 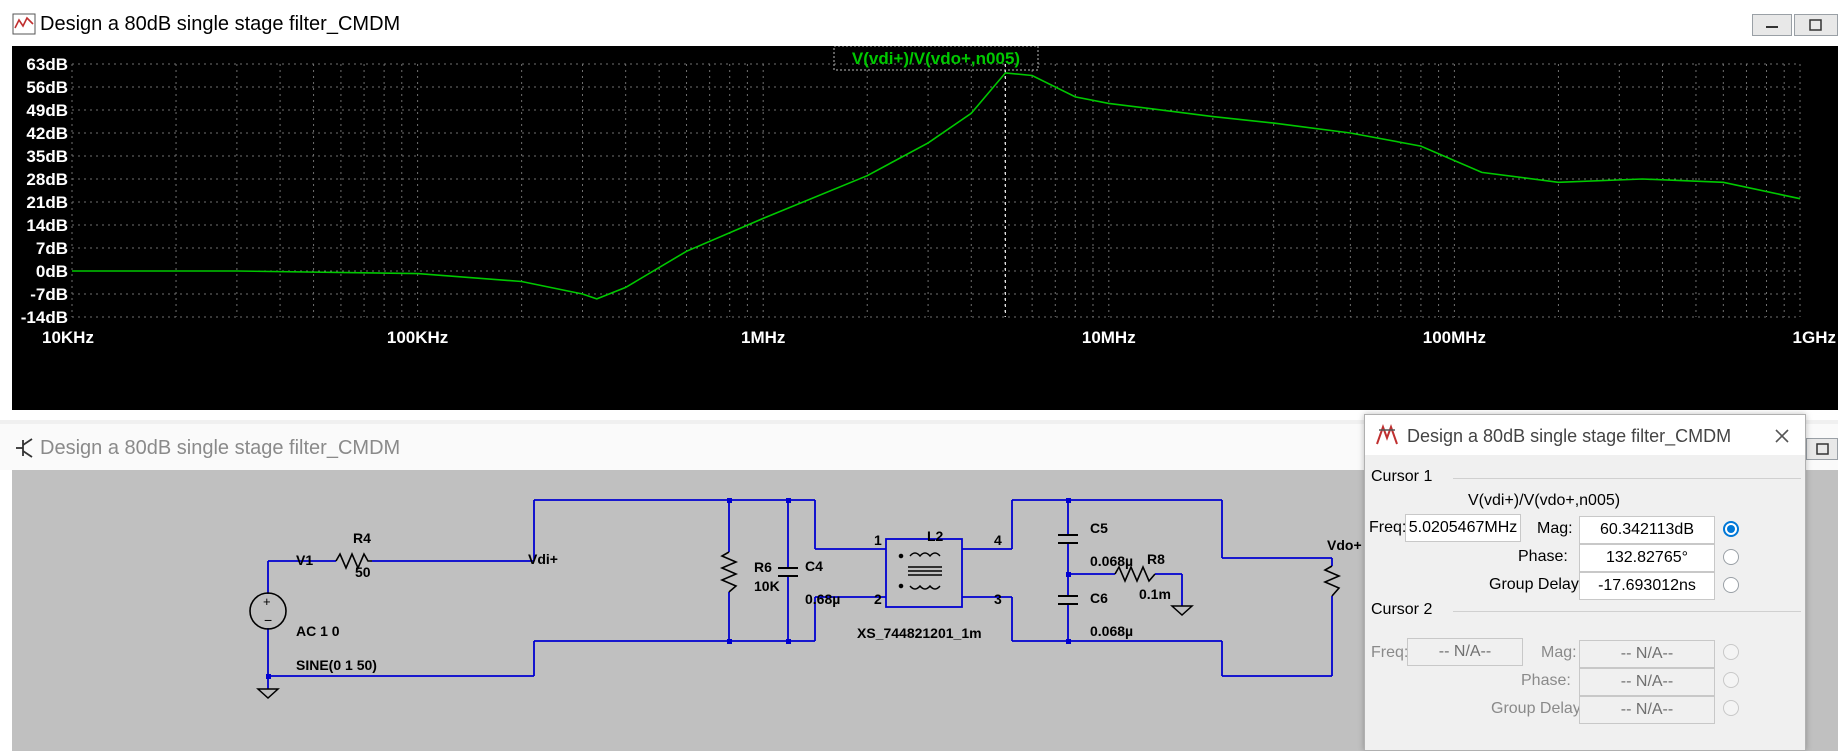 I want to click on cursor2-freq-label: Freq:, so click(x=1390, y=652).